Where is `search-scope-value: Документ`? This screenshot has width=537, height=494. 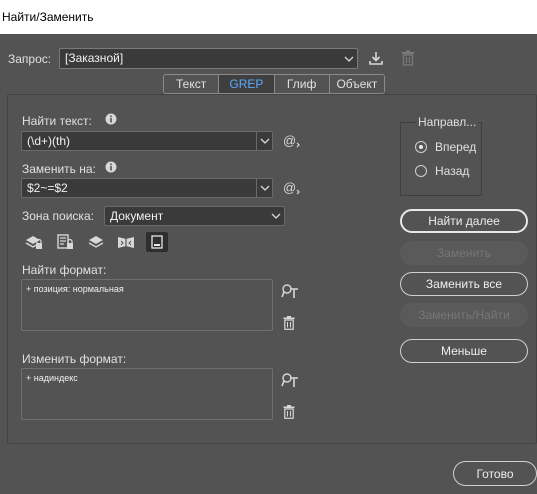 search-scope-value: Документ is located at coordinates (137, 216).